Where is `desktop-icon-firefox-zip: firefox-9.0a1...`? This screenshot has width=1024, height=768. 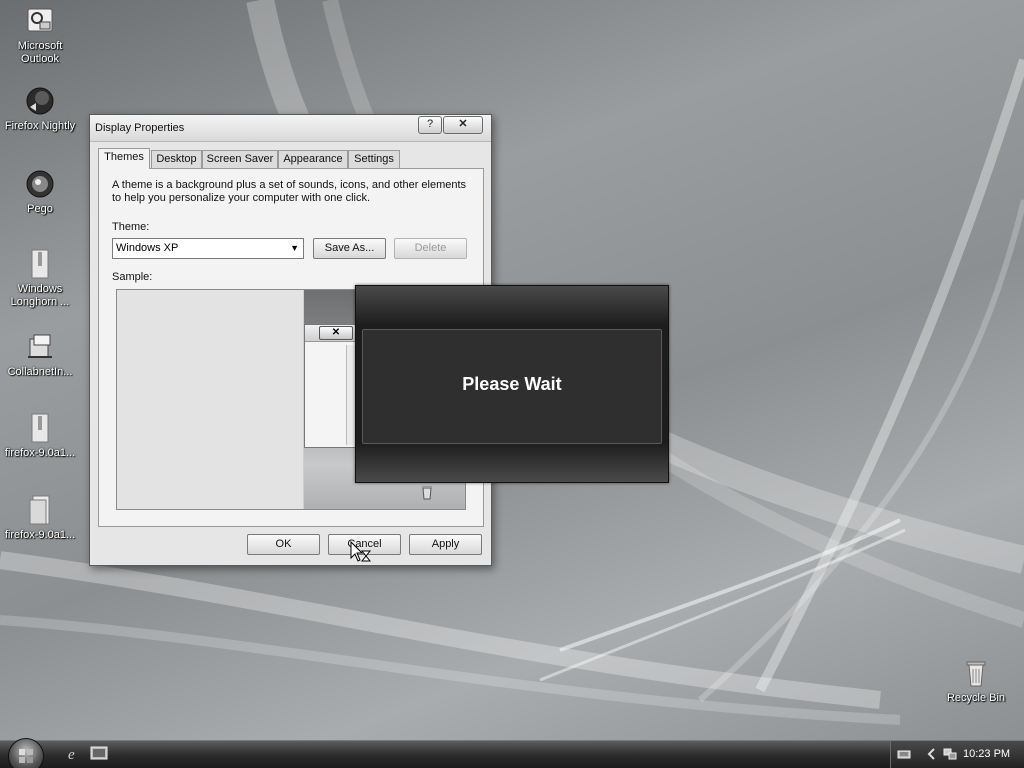 desktop-icon-firefox-zip: firefox-9.0a1... is located at coordinates (40, 436).